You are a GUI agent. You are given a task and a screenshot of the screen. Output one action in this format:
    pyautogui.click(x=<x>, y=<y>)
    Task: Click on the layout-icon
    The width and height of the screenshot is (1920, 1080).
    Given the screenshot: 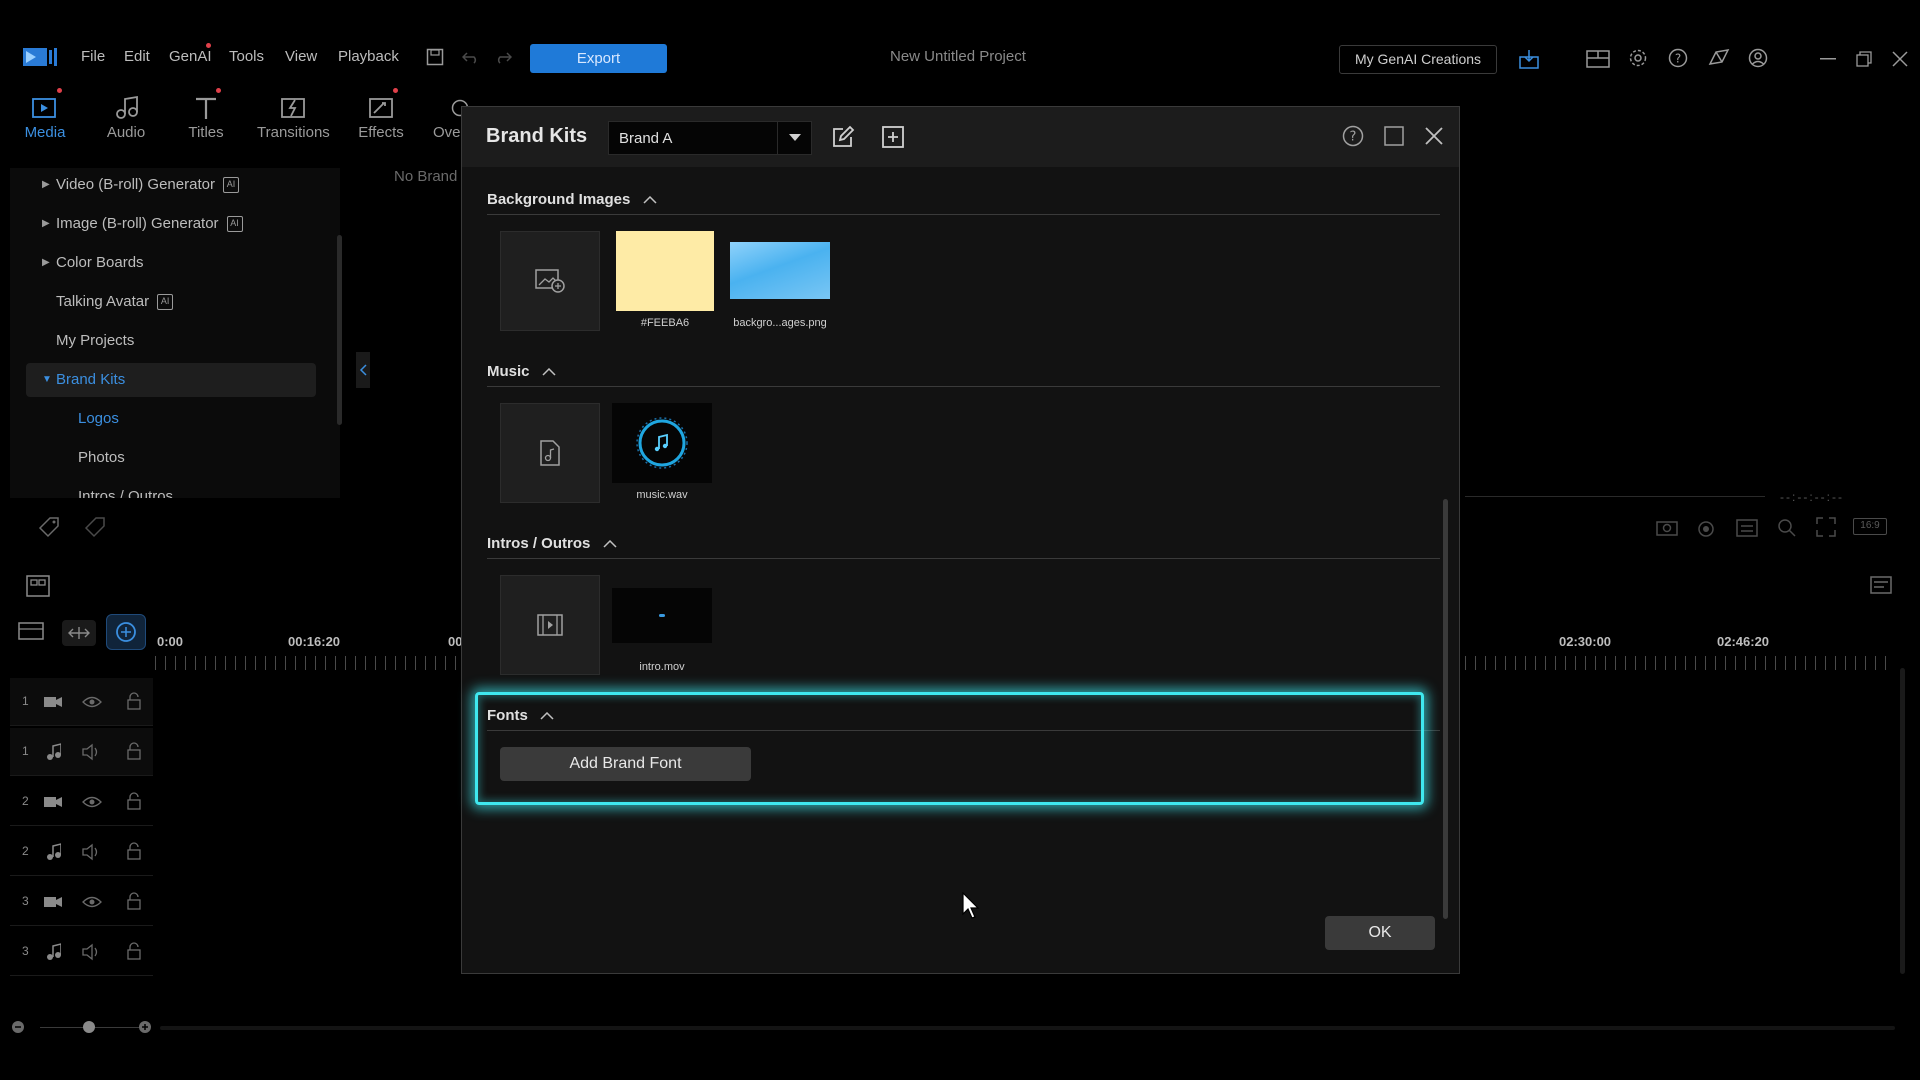 What is the action you would take?
    pyautogui.click(x=1598, y=59)
    